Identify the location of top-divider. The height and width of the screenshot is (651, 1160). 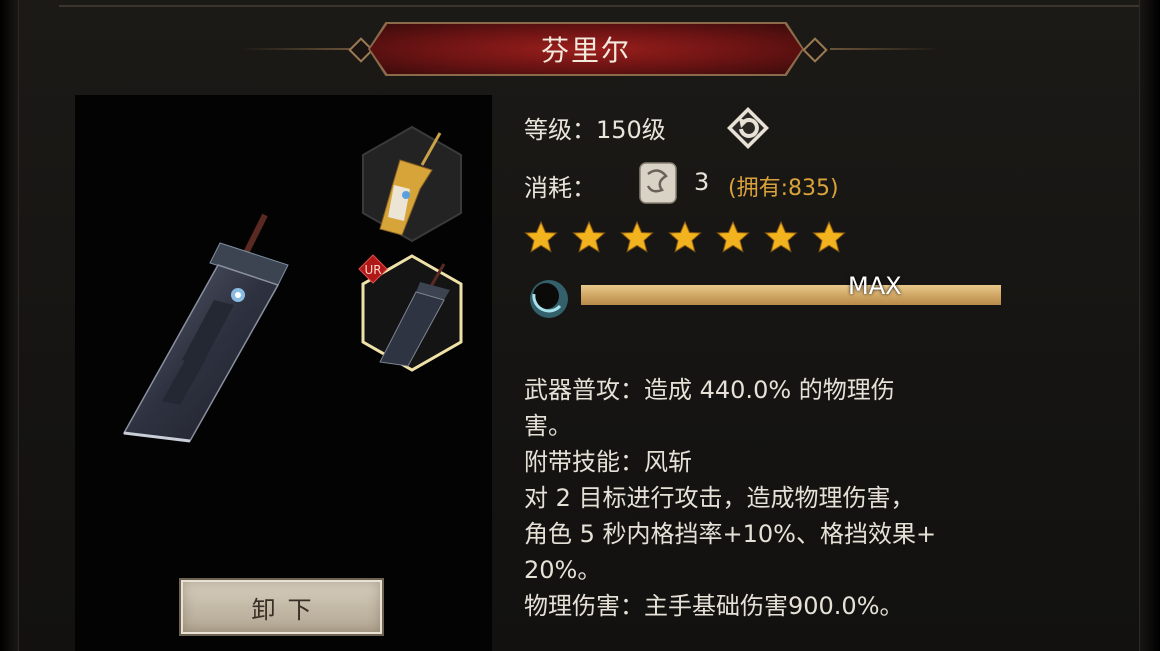
(599, 6).